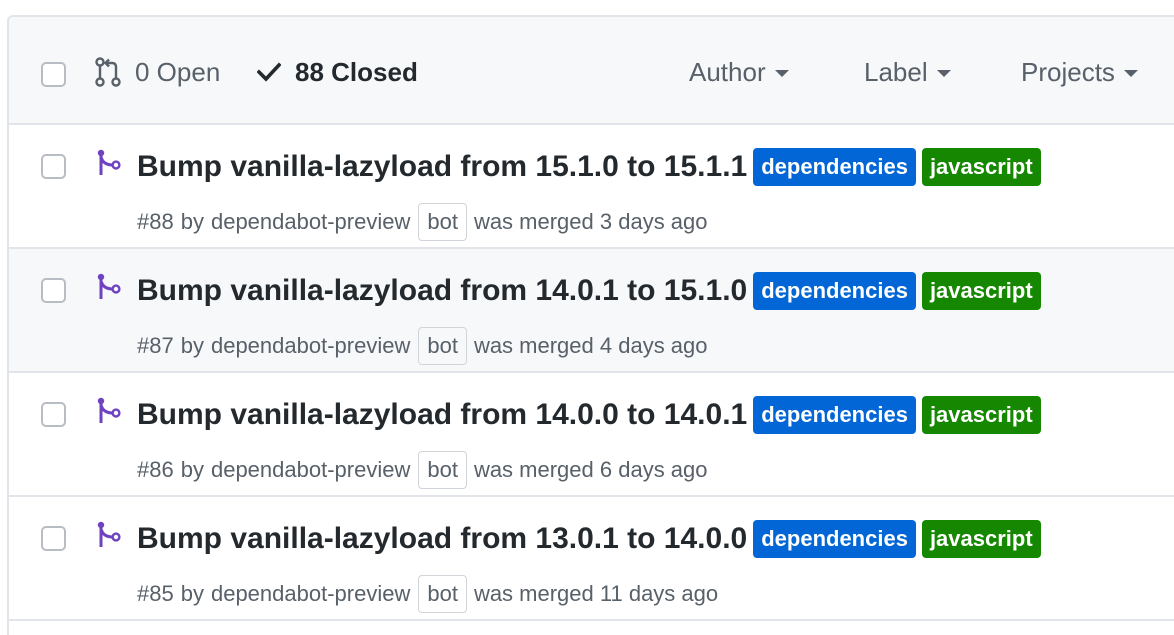 This screenshot has height=635, width=1174. What do you see at coordinates (896, 72) in the screenshot?
I see `label-filter-label: Label` at bounding box center [896, 72].